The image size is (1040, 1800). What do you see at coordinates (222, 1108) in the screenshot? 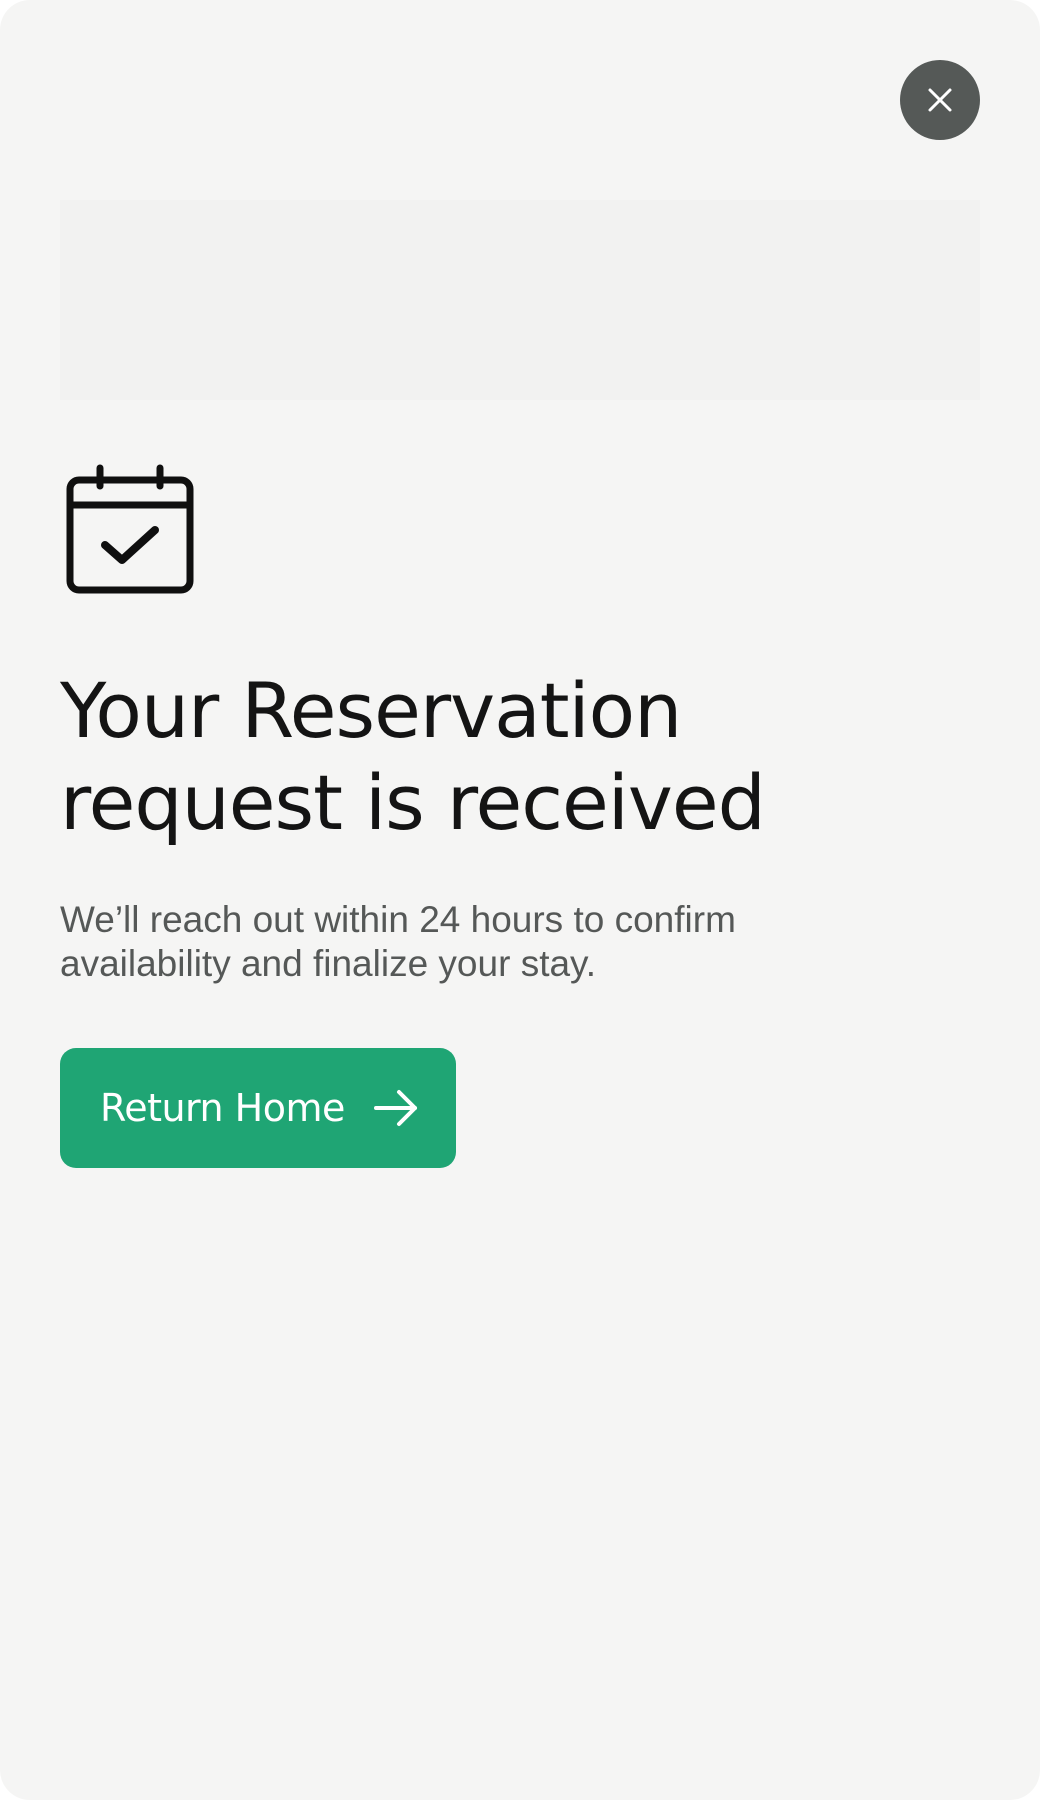
I see `return-home-label: Return Home` at bounding box center [222, 1108].